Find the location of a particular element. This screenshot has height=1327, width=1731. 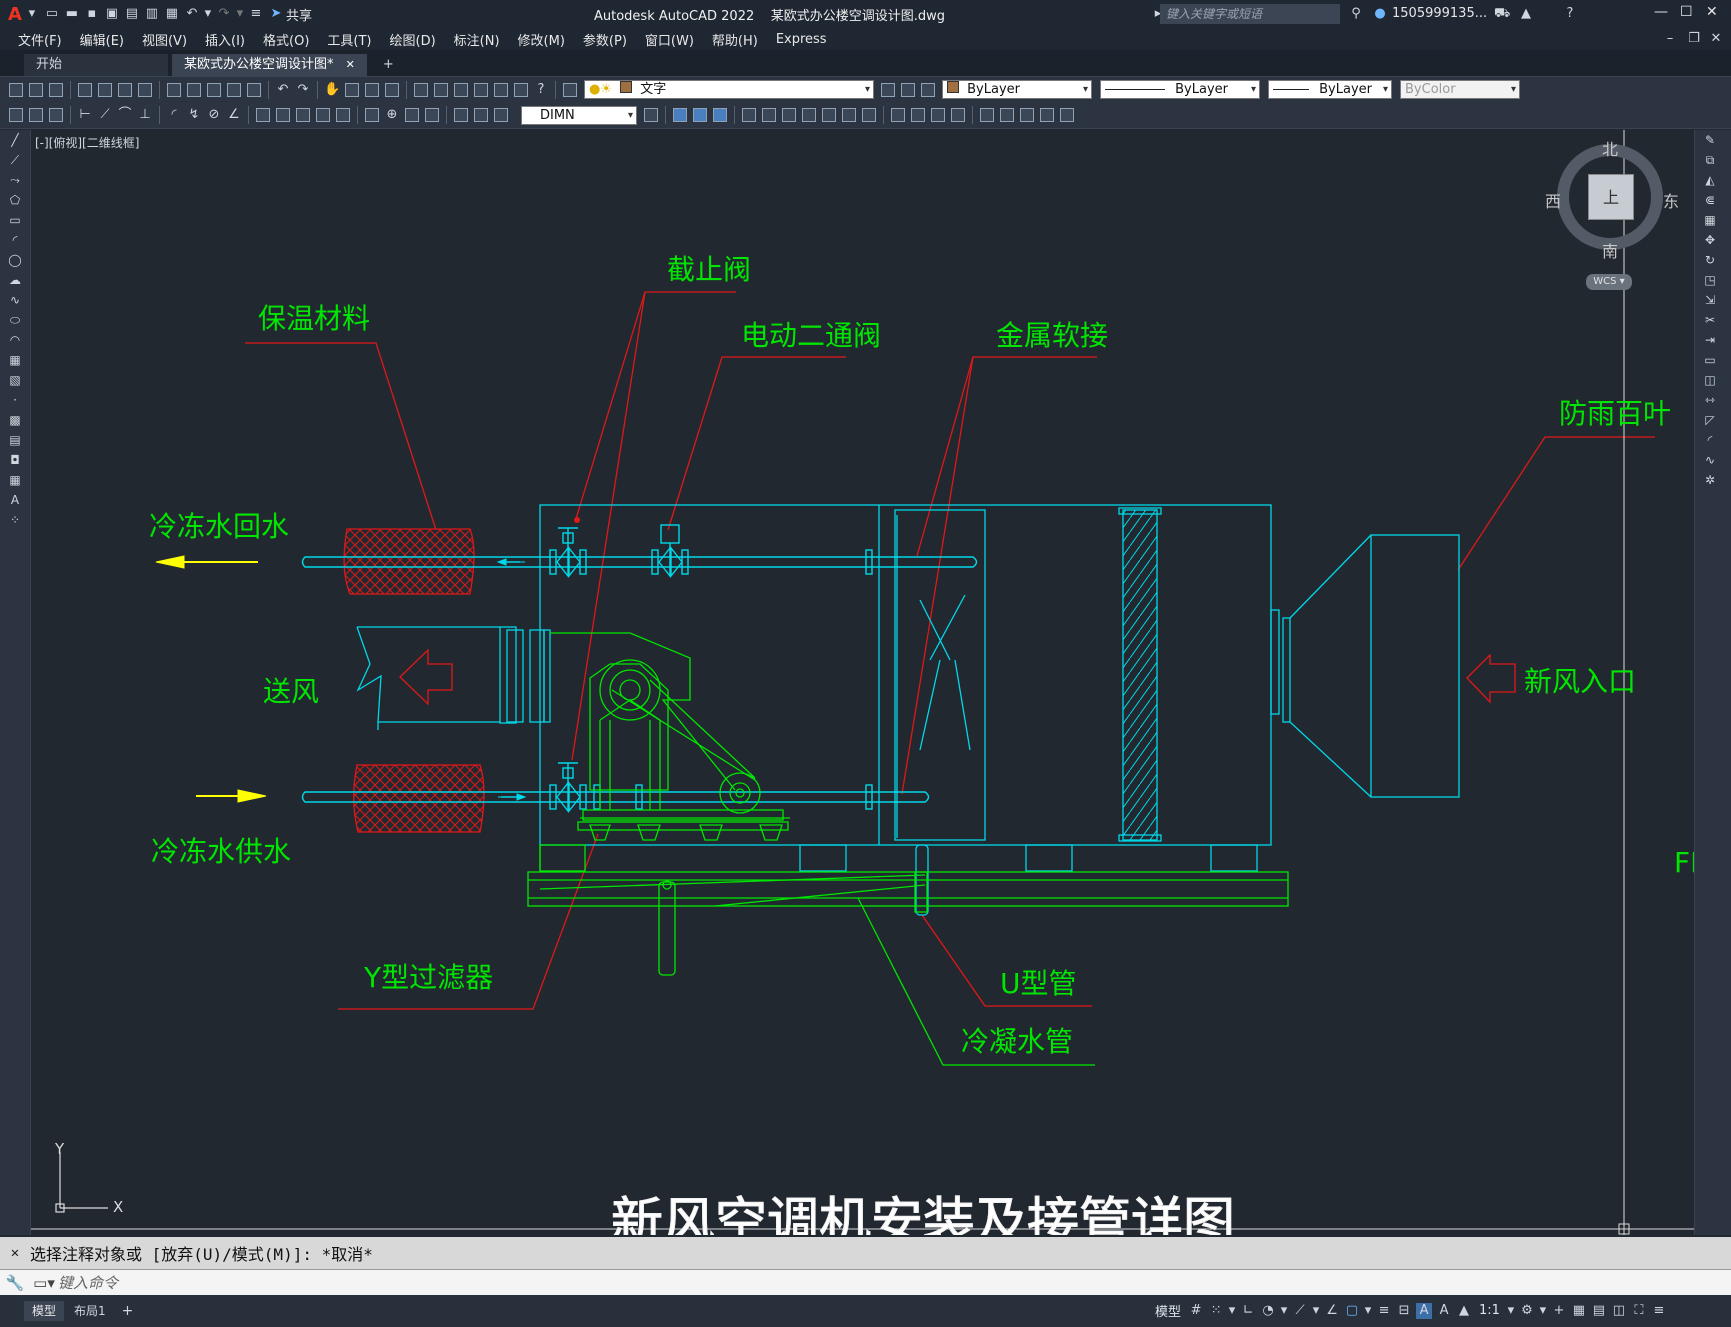

modify-c-icon is located at coordinates (720, 115).